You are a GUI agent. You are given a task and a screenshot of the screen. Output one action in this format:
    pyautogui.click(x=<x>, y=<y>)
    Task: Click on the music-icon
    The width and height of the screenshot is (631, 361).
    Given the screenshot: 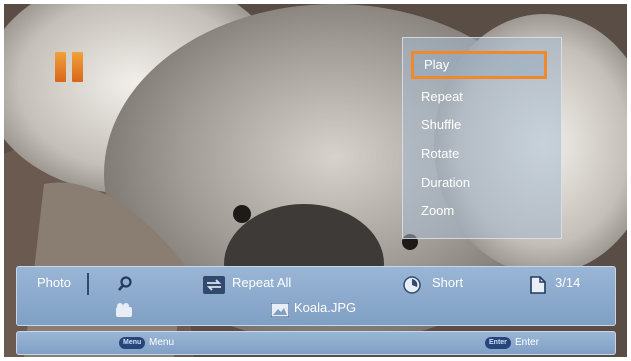 What is the action you would take?
    pyautogui.click(x=124, y=312)
    